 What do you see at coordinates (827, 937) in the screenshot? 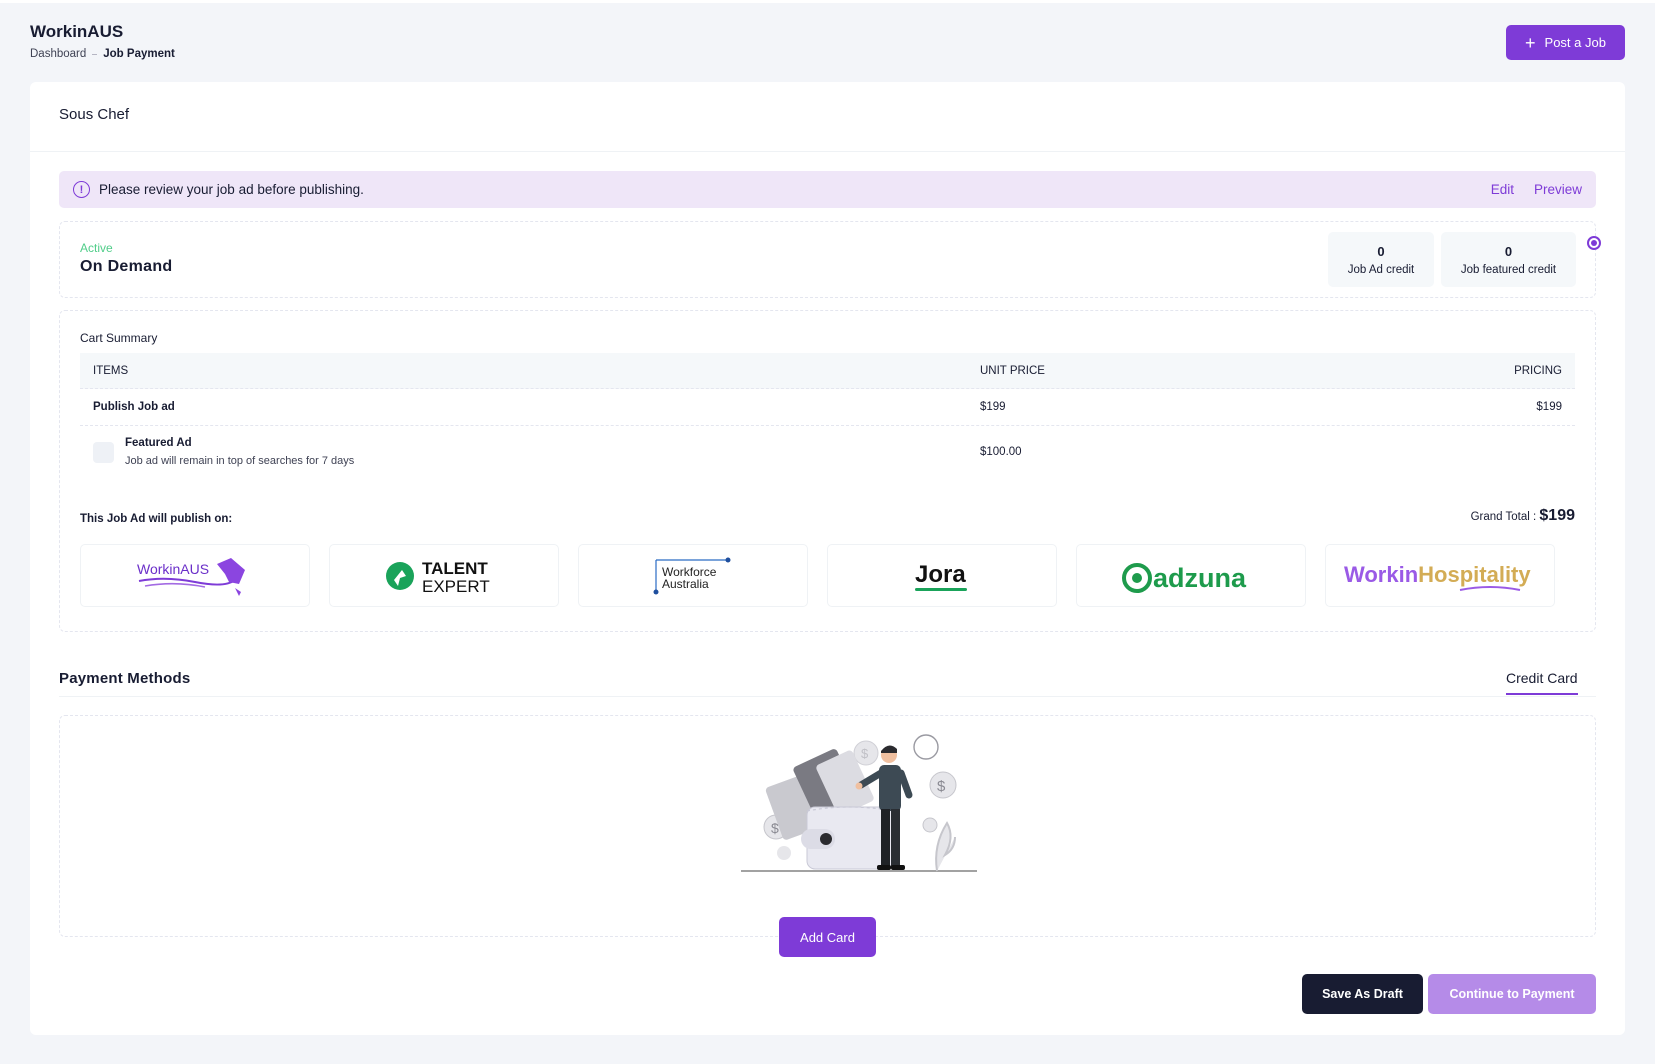
I see `add-card-button: Add Card` at bounding box center [827, 937].